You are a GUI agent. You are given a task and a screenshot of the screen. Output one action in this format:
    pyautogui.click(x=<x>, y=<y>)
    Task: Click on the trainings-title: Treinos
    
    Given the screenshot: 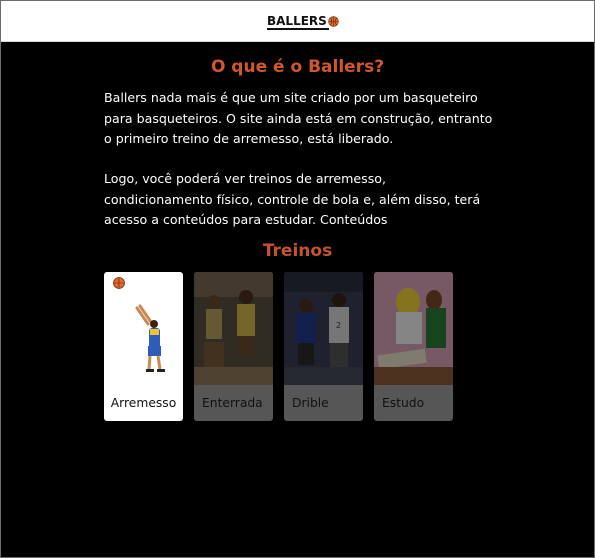 What is the action you would take?
    pyautogui.click(x=297, y=251)
    